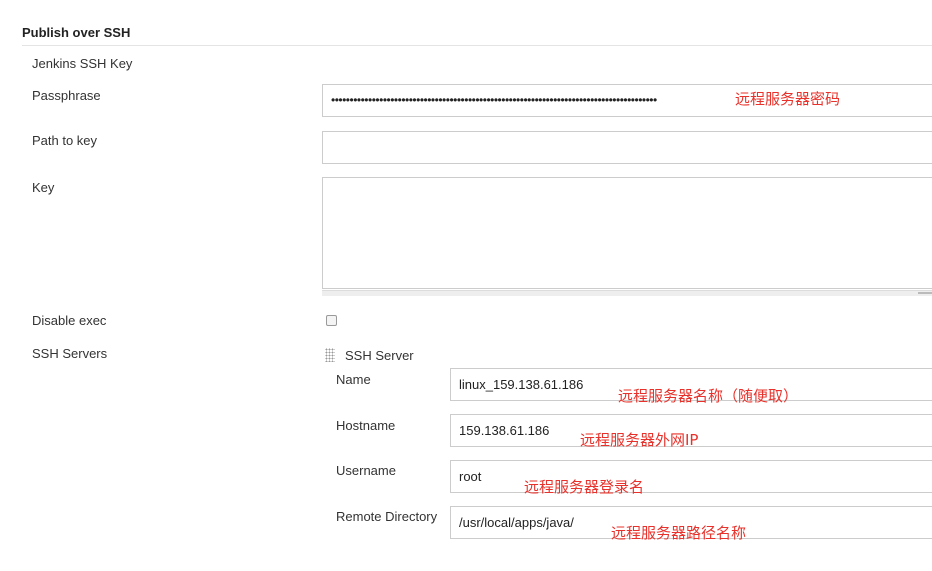  What do you see at coordinates (584, 487) in the screenshot?
I see `username-annotation: 远程服务器登录名` at bounding box center [584, 487].